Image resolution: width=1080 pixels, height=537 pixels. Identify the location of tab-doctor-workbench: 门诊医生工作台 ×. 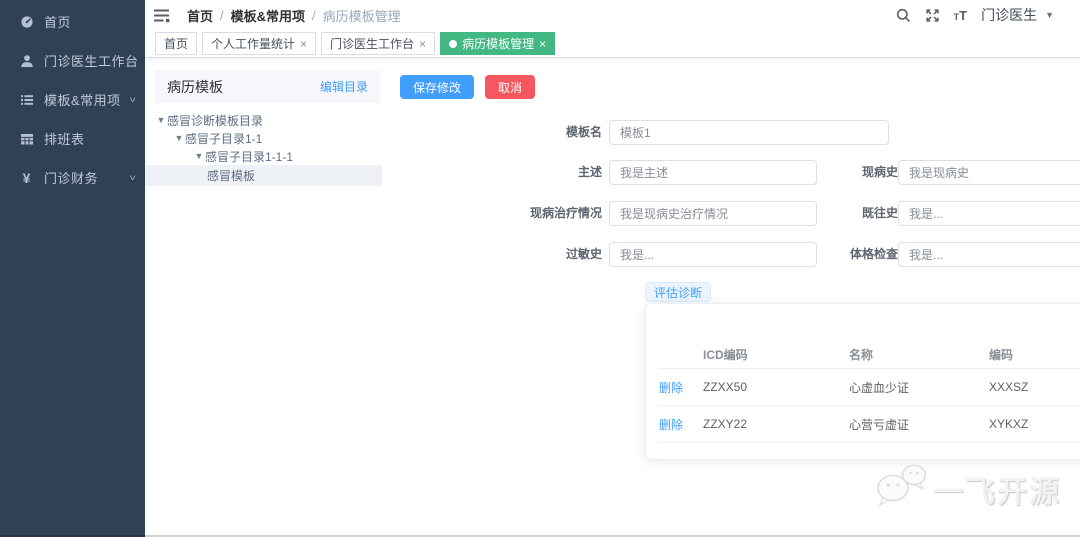
(378, 43).